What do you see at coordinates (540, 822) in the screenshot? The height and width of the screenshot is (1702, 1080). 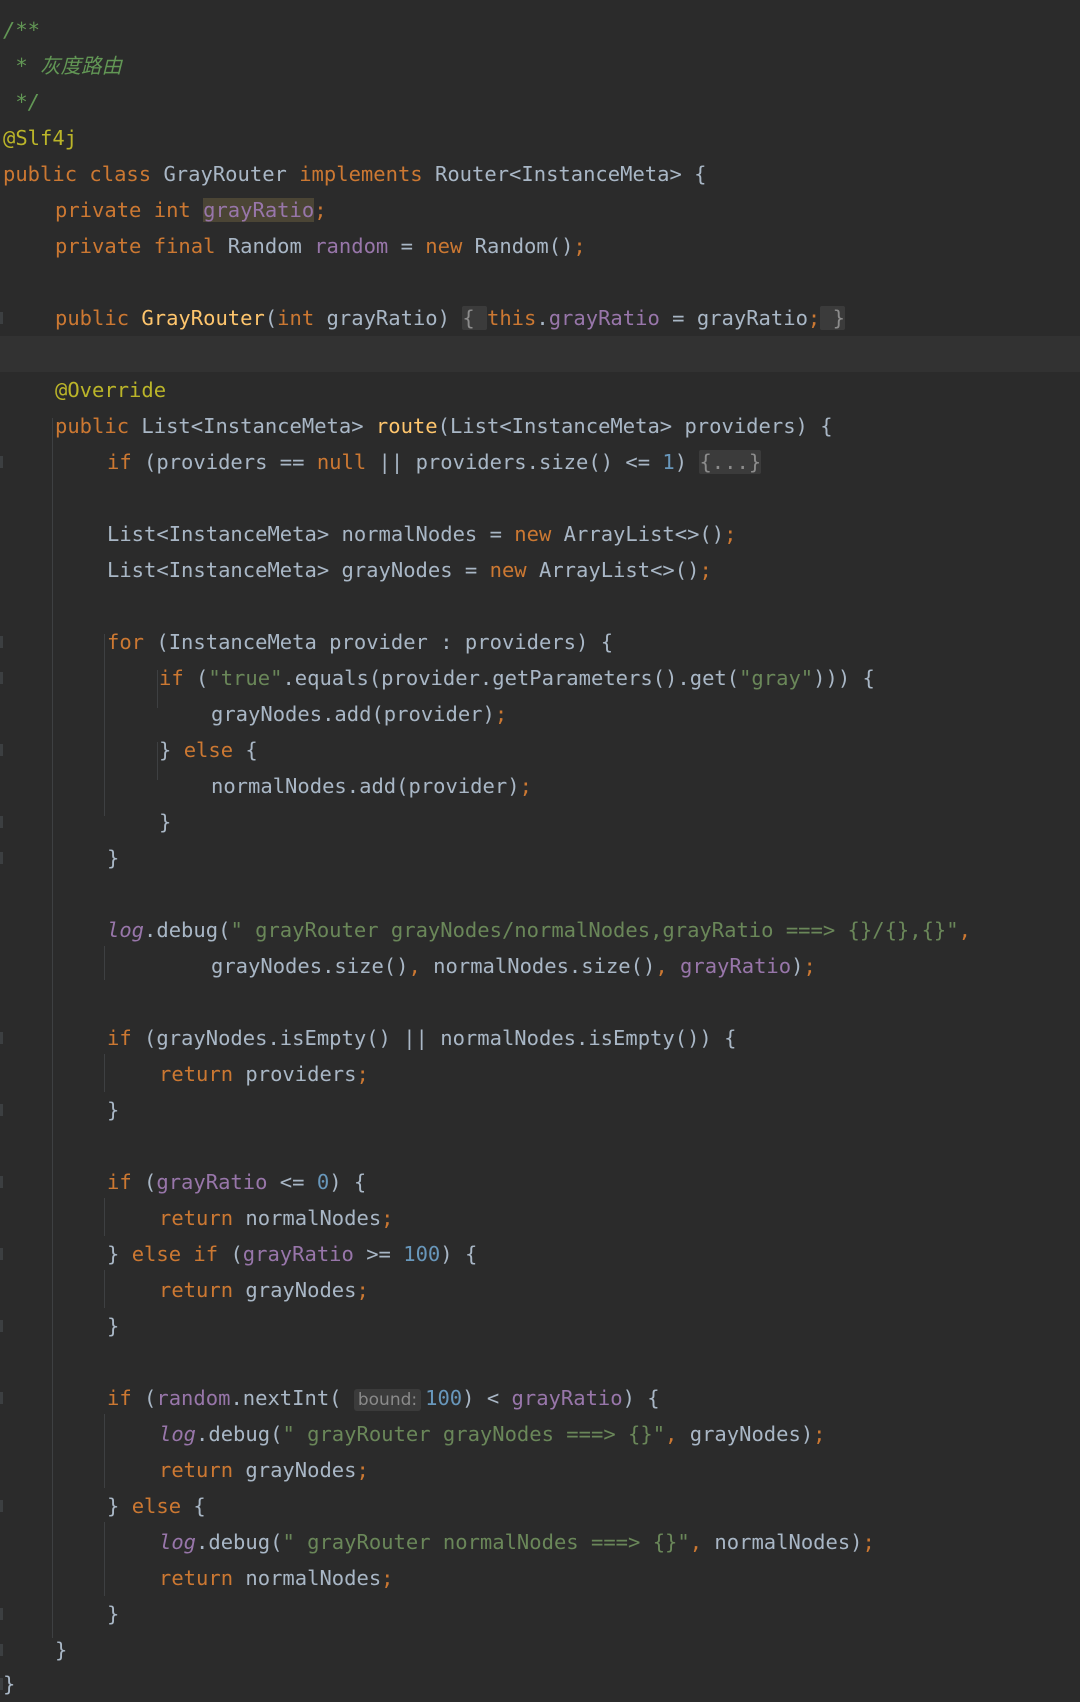 I see `code-line-23: }` at bounding box center [540, 822].